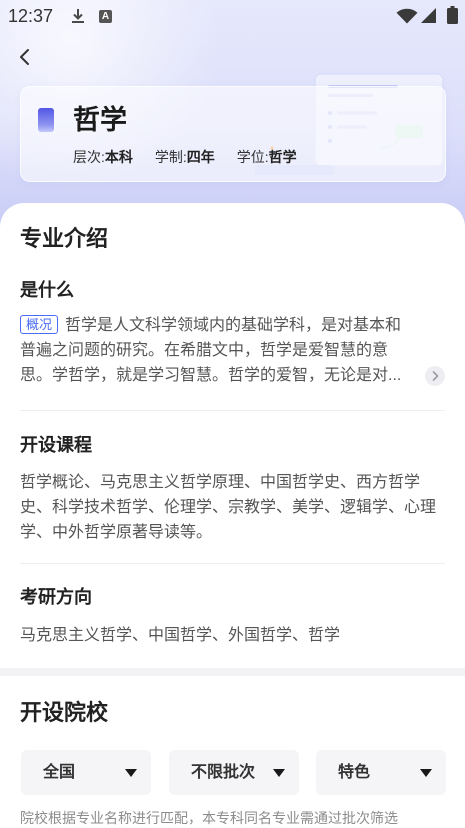 The height and width of the screenshot is (828, 465). I want to click on meta-duration: 学制:四年, so click(185, 157).